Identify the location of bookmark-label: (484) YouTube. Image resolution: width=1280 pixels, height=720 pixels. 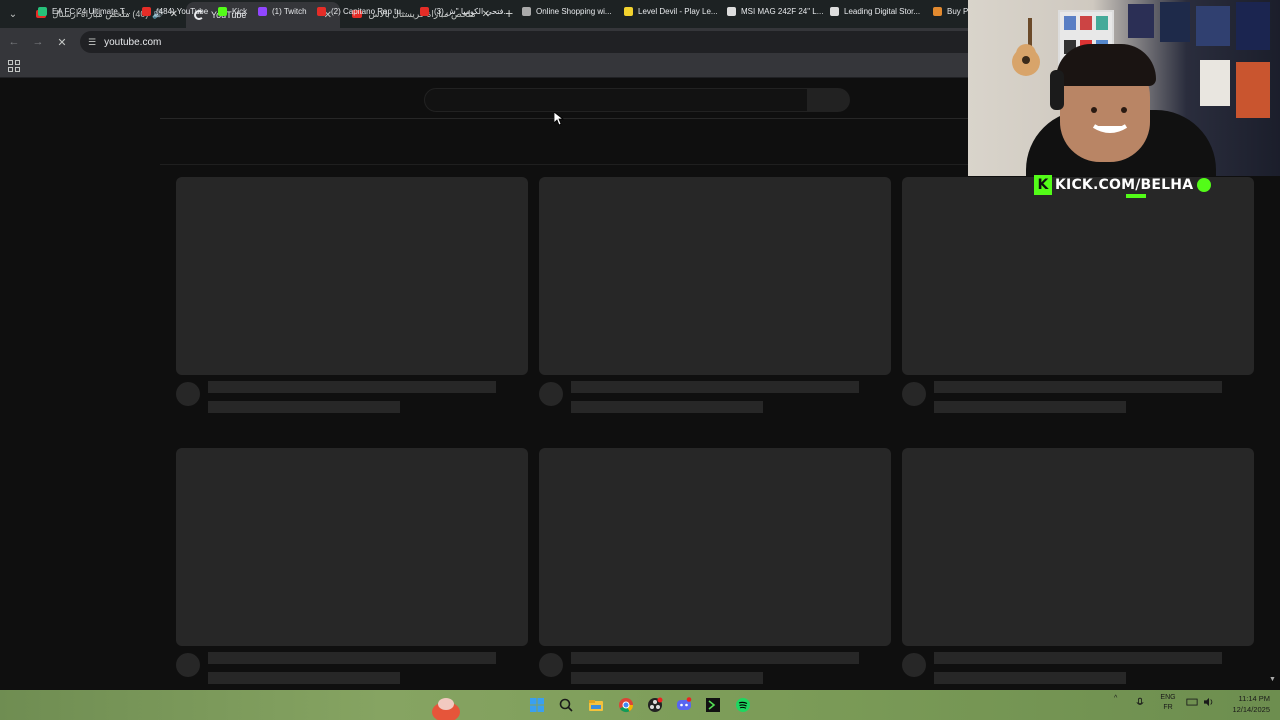
(182, 11).